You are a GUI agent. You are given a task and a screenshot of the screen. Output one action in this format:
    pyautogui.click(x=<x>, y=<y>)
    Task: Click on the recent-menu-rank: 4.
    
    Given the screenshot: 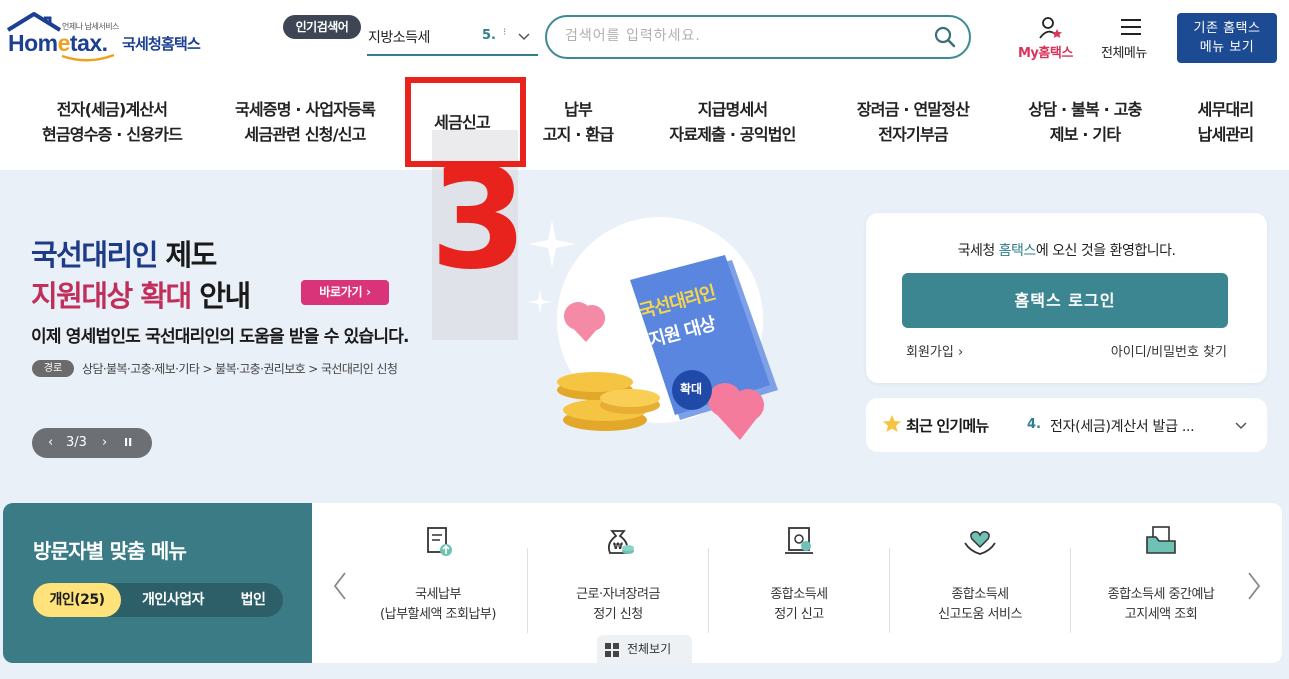 What is the action you would take?
    pyautogui.click(x=1034, y=424)
    